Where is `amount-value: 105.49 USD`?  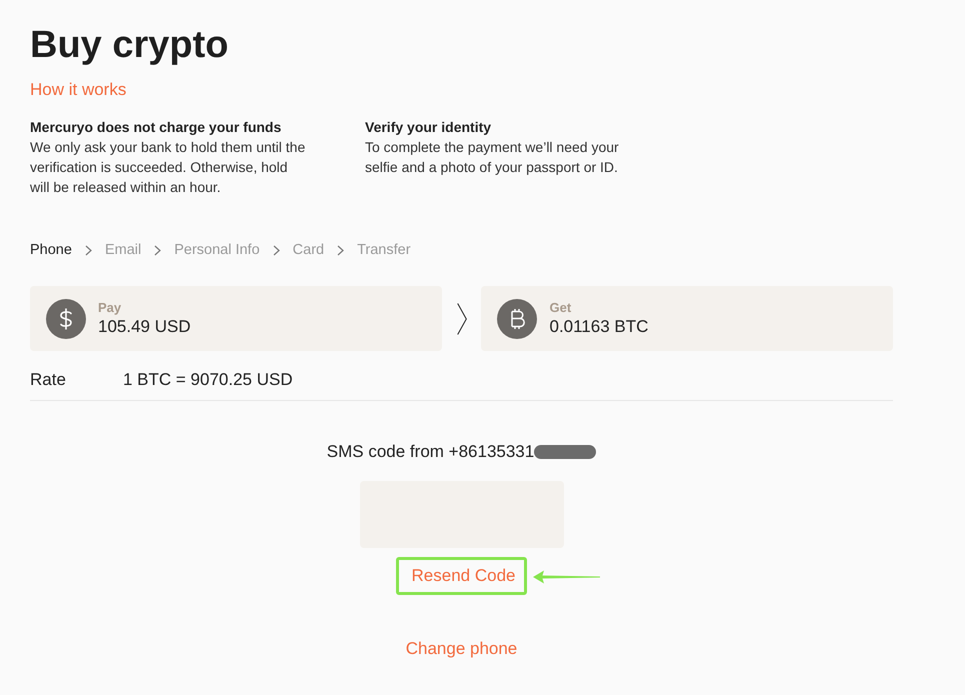 amount-value: 105.49 USD is located at coordinates (144, 327).